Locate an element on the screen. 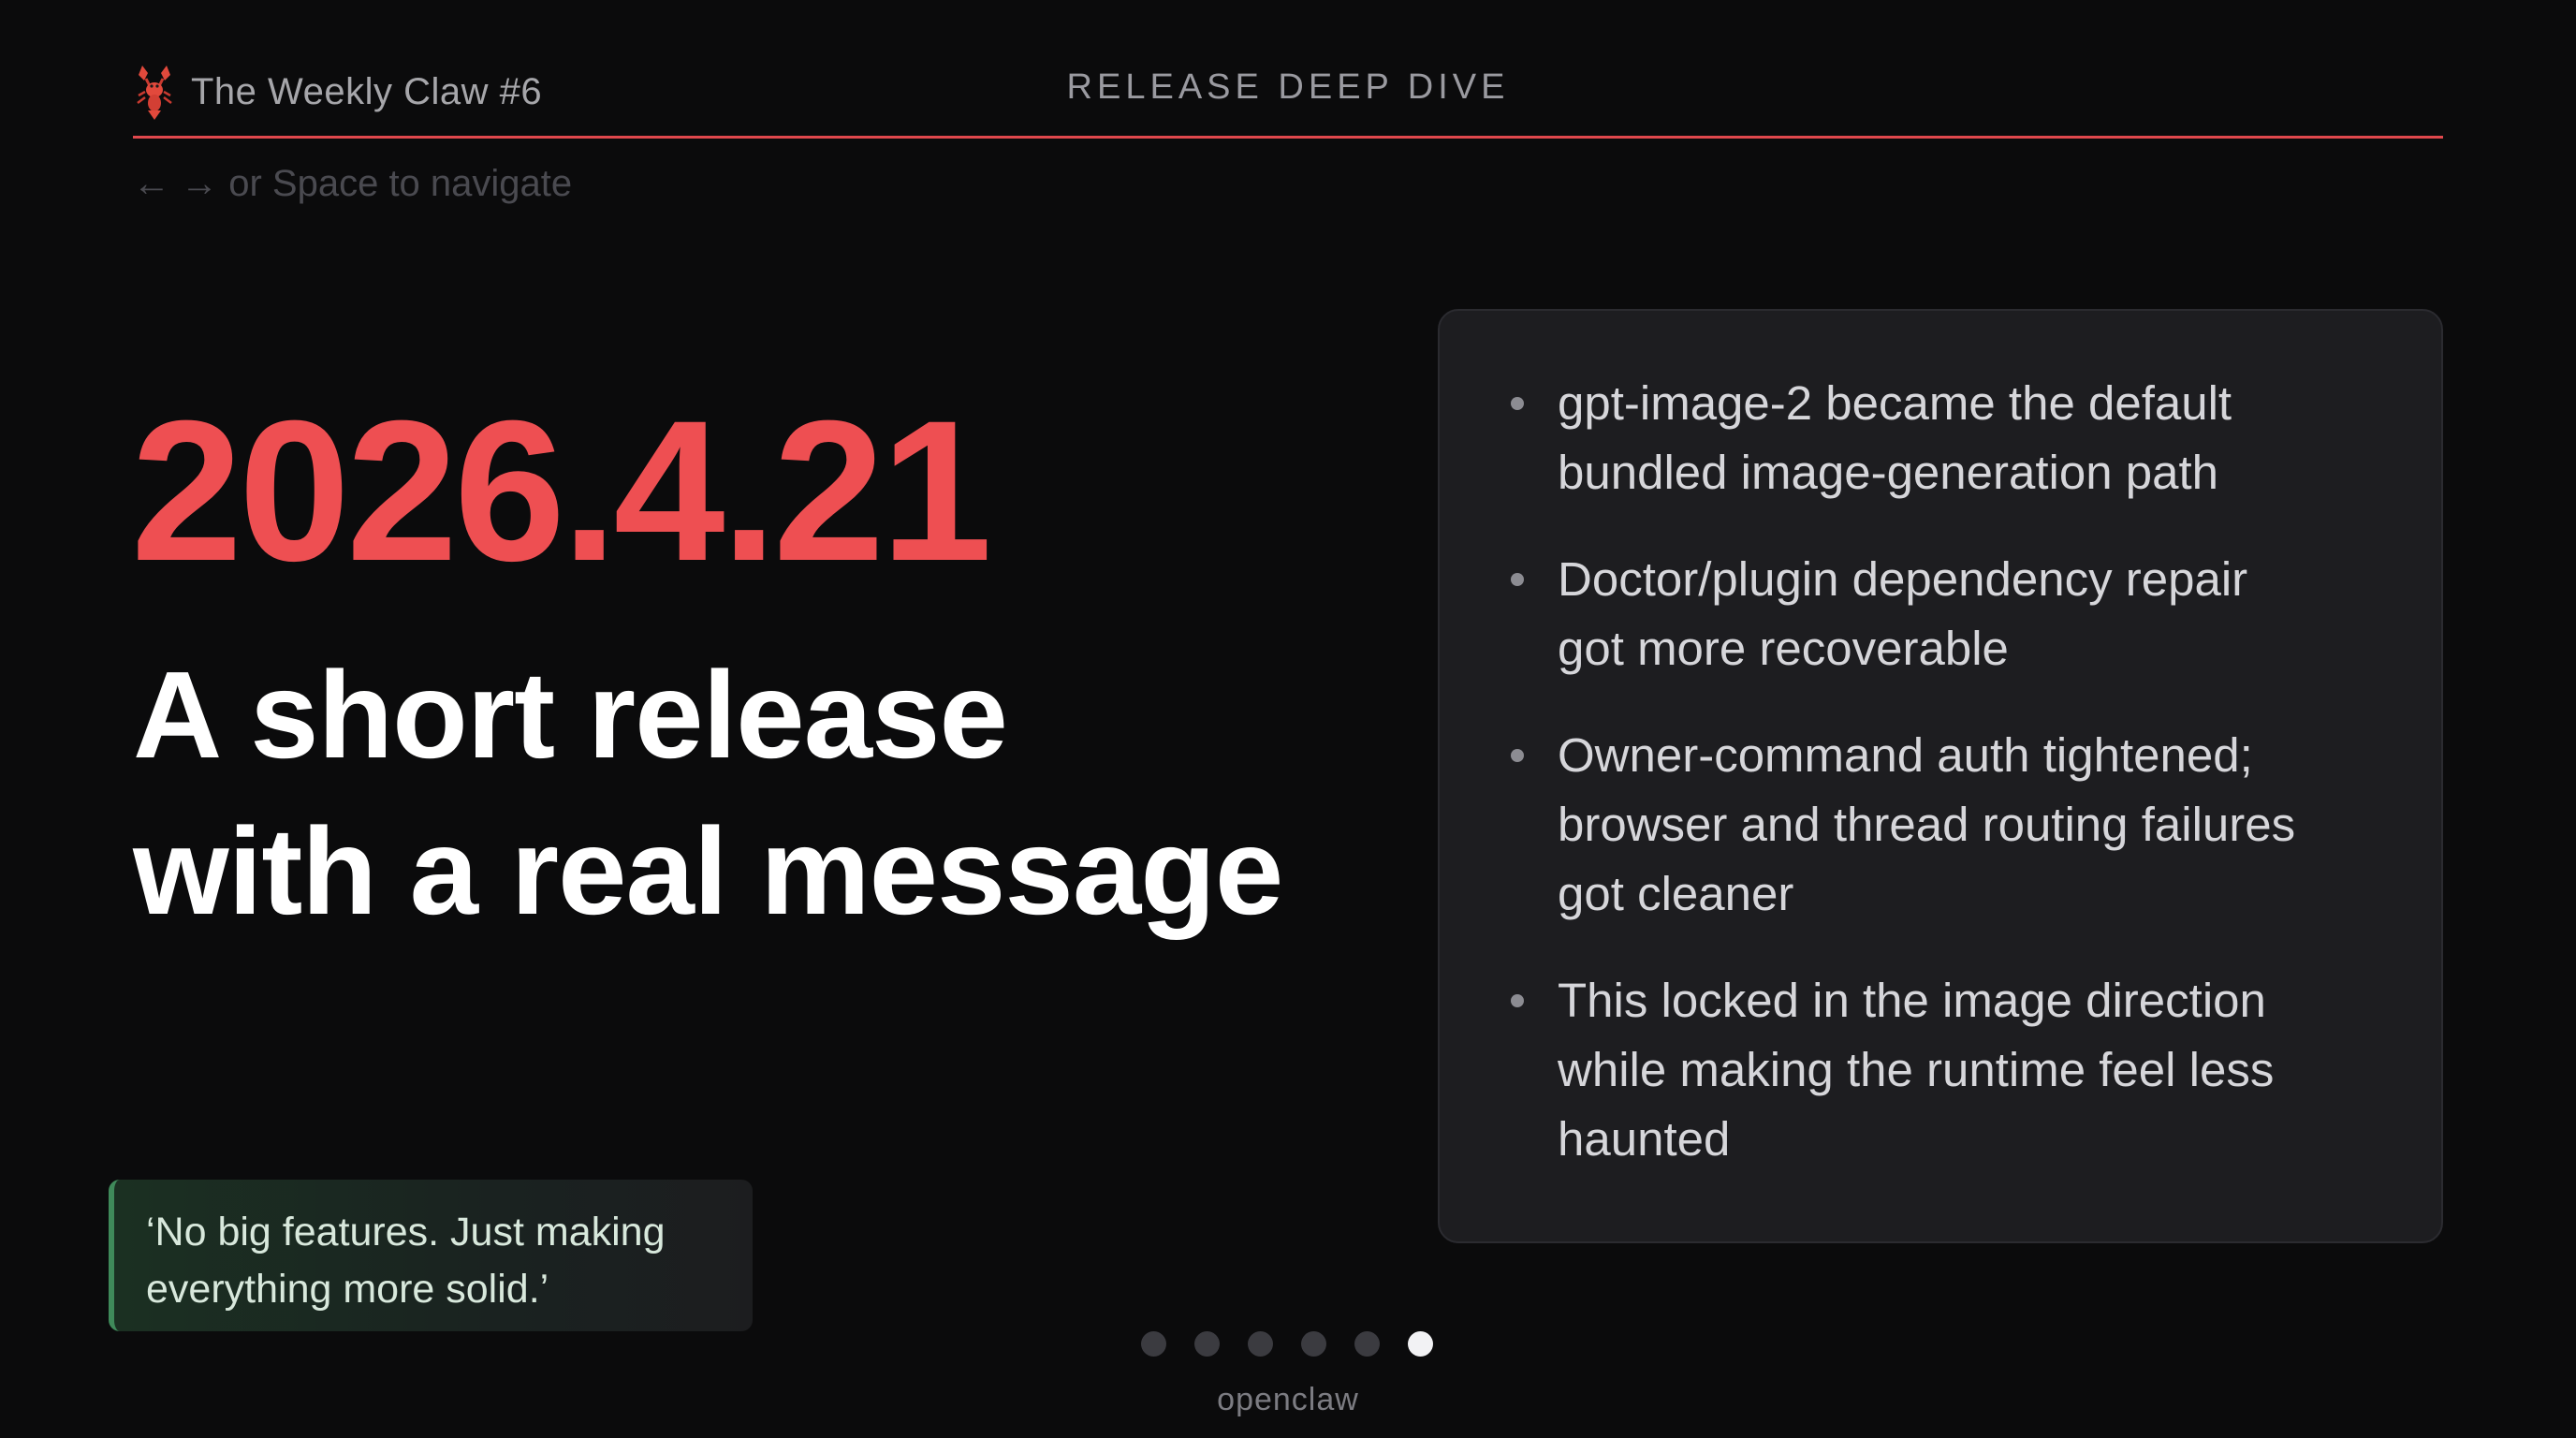 The image size is (2576, 1438). release-version: 2026.4.21 is located at coordinates (561, 491).